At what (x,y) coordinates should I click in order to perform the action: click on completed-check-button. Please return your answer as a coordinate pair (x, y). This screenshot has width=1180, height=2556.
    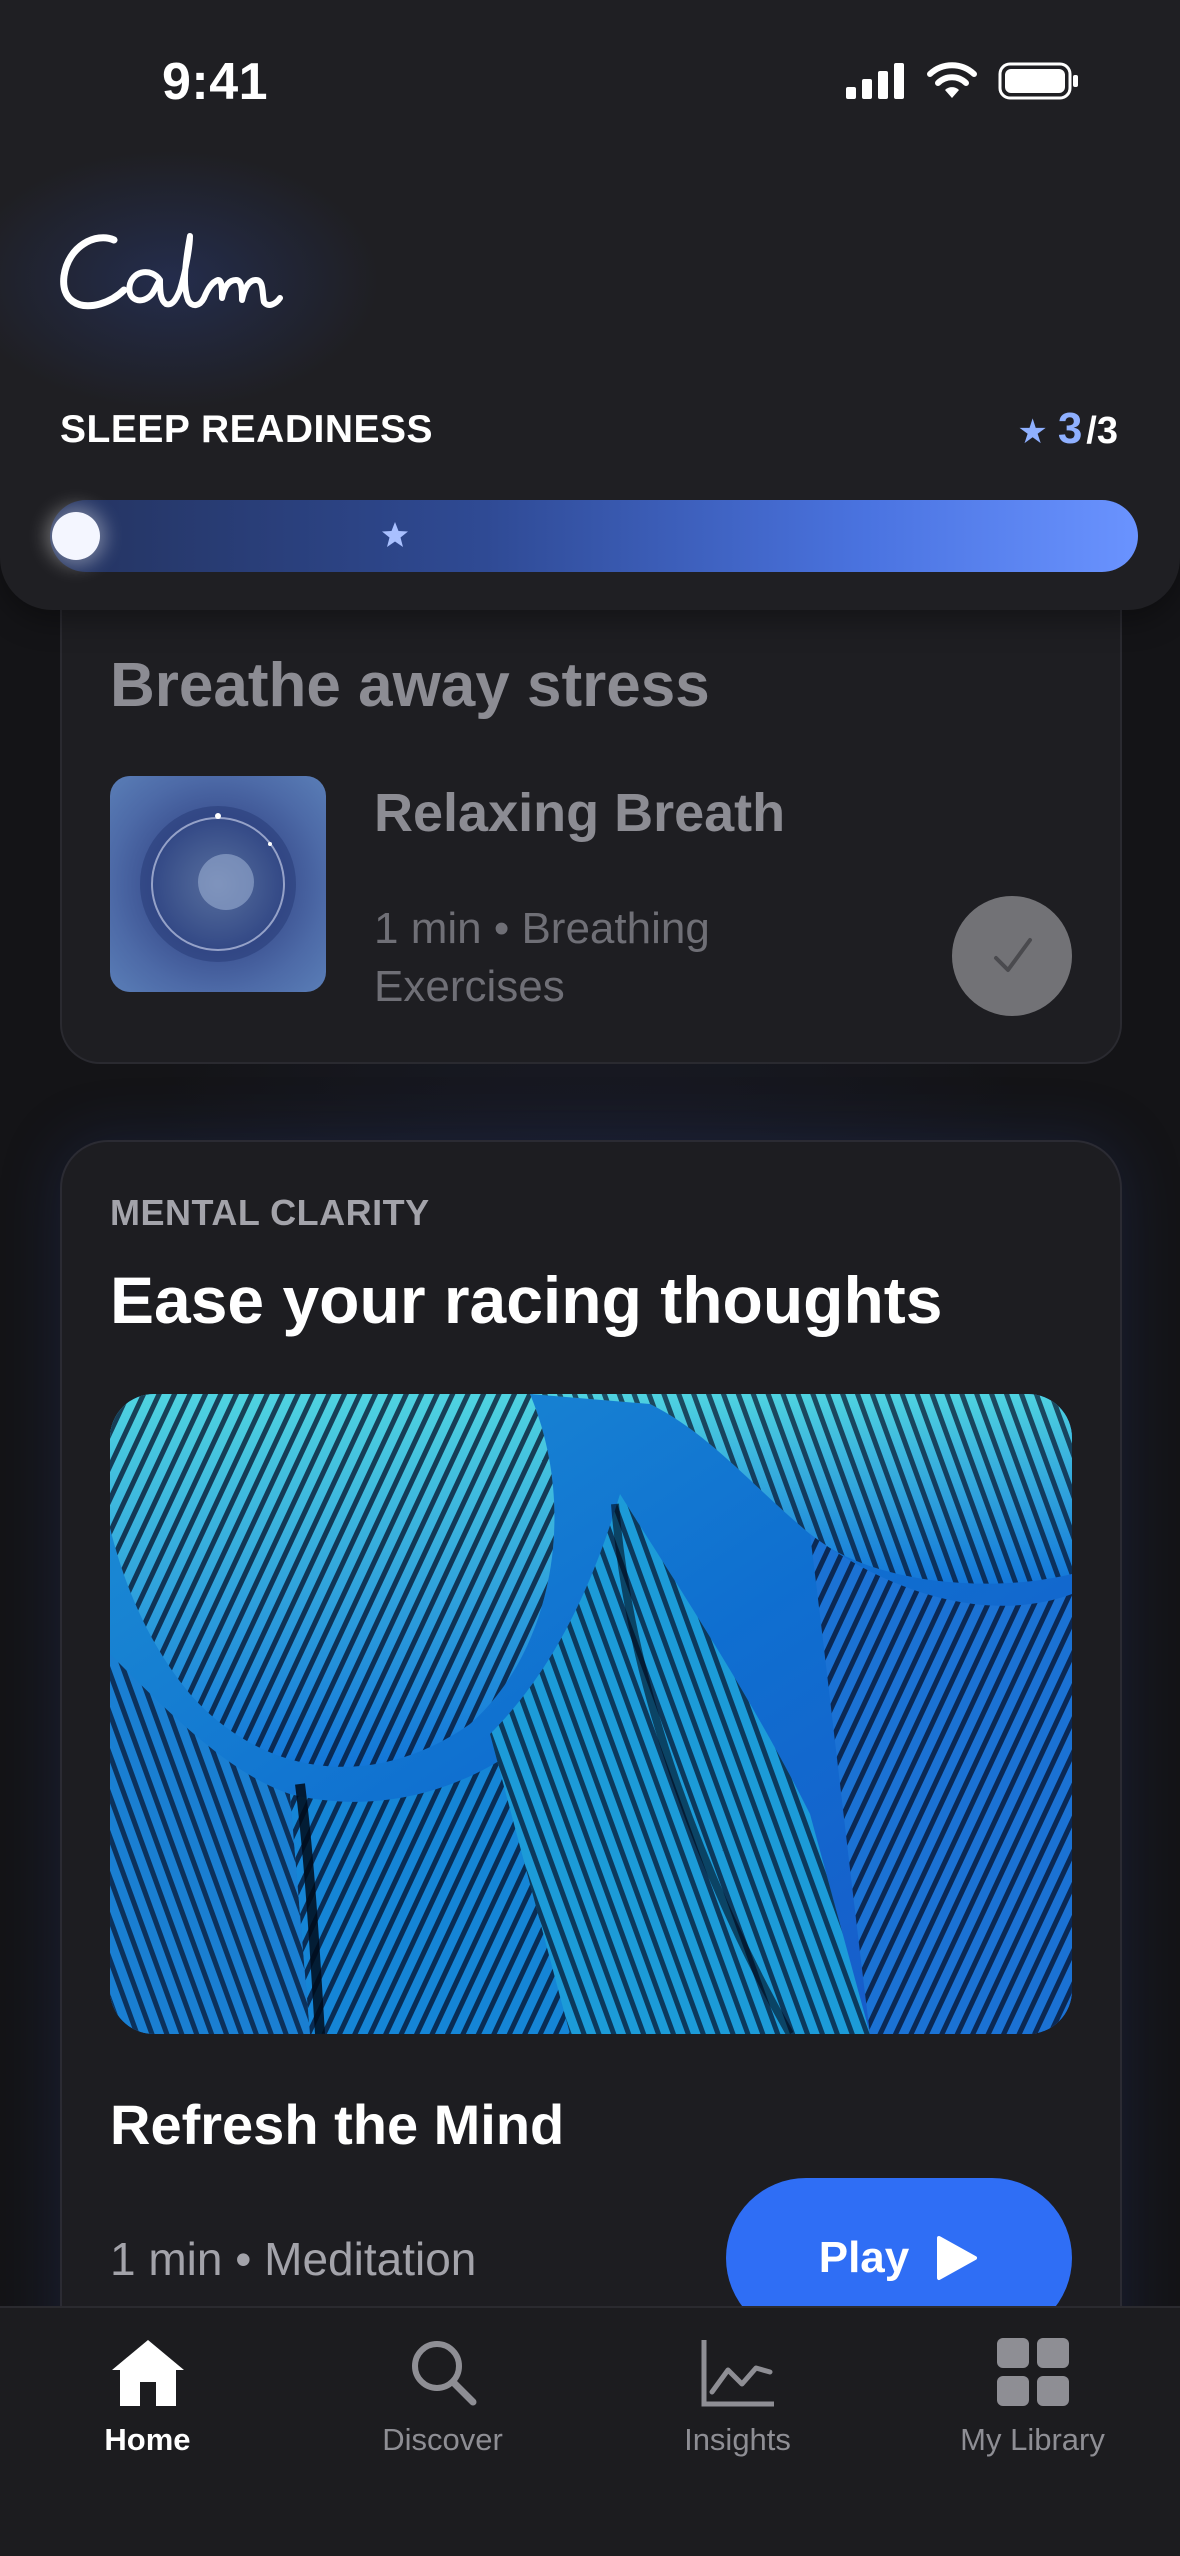
    Looking at the image, I should click on (1012, 956).